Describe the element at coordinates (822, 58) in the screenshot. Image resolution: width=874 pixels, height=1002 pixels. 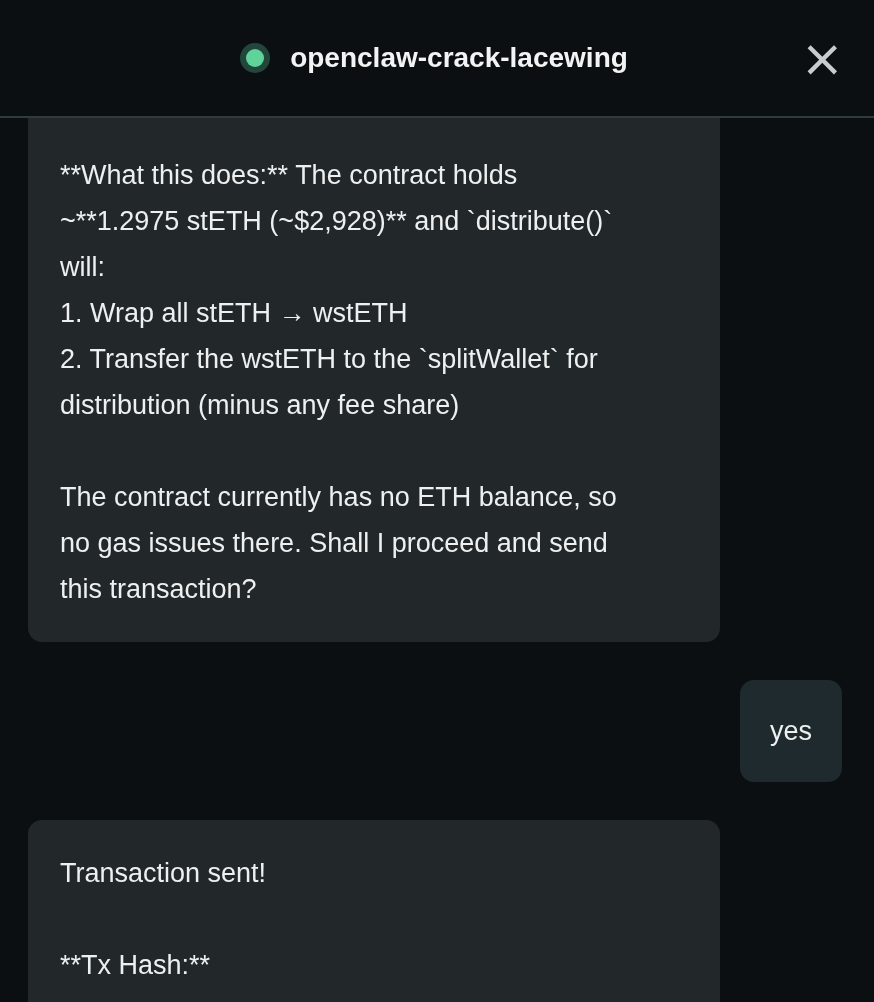
I see `close-button: ×` at that location.